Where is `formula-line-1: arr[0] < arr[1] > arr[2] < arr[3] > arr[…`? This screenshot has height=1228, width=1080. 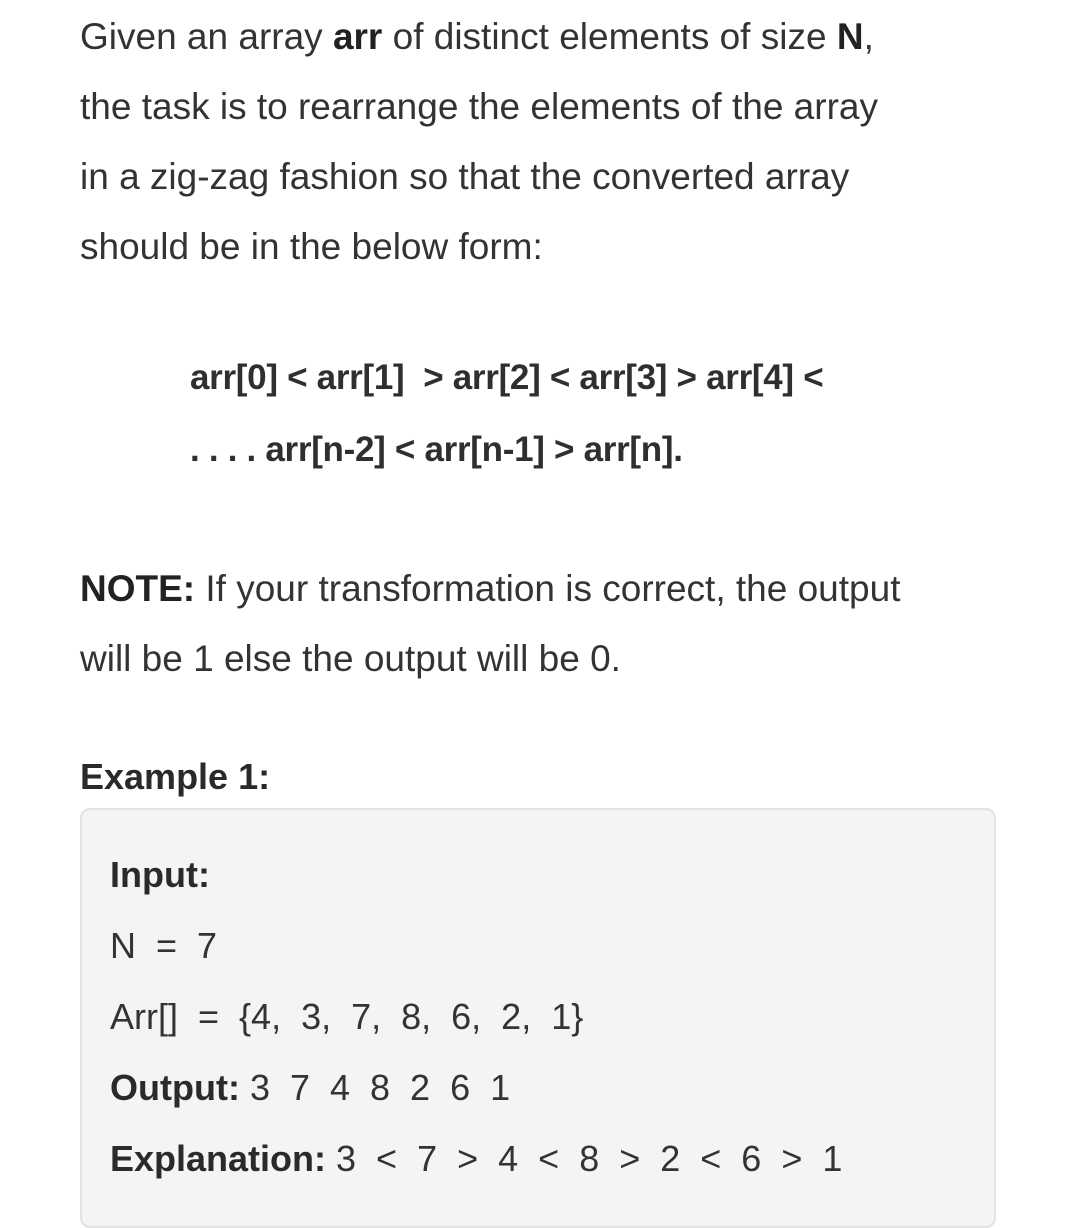 formula-line-1: arr[0] < arr[1] > arr[2] < arr[3] > arr[… is located at coordinates (507, 377).